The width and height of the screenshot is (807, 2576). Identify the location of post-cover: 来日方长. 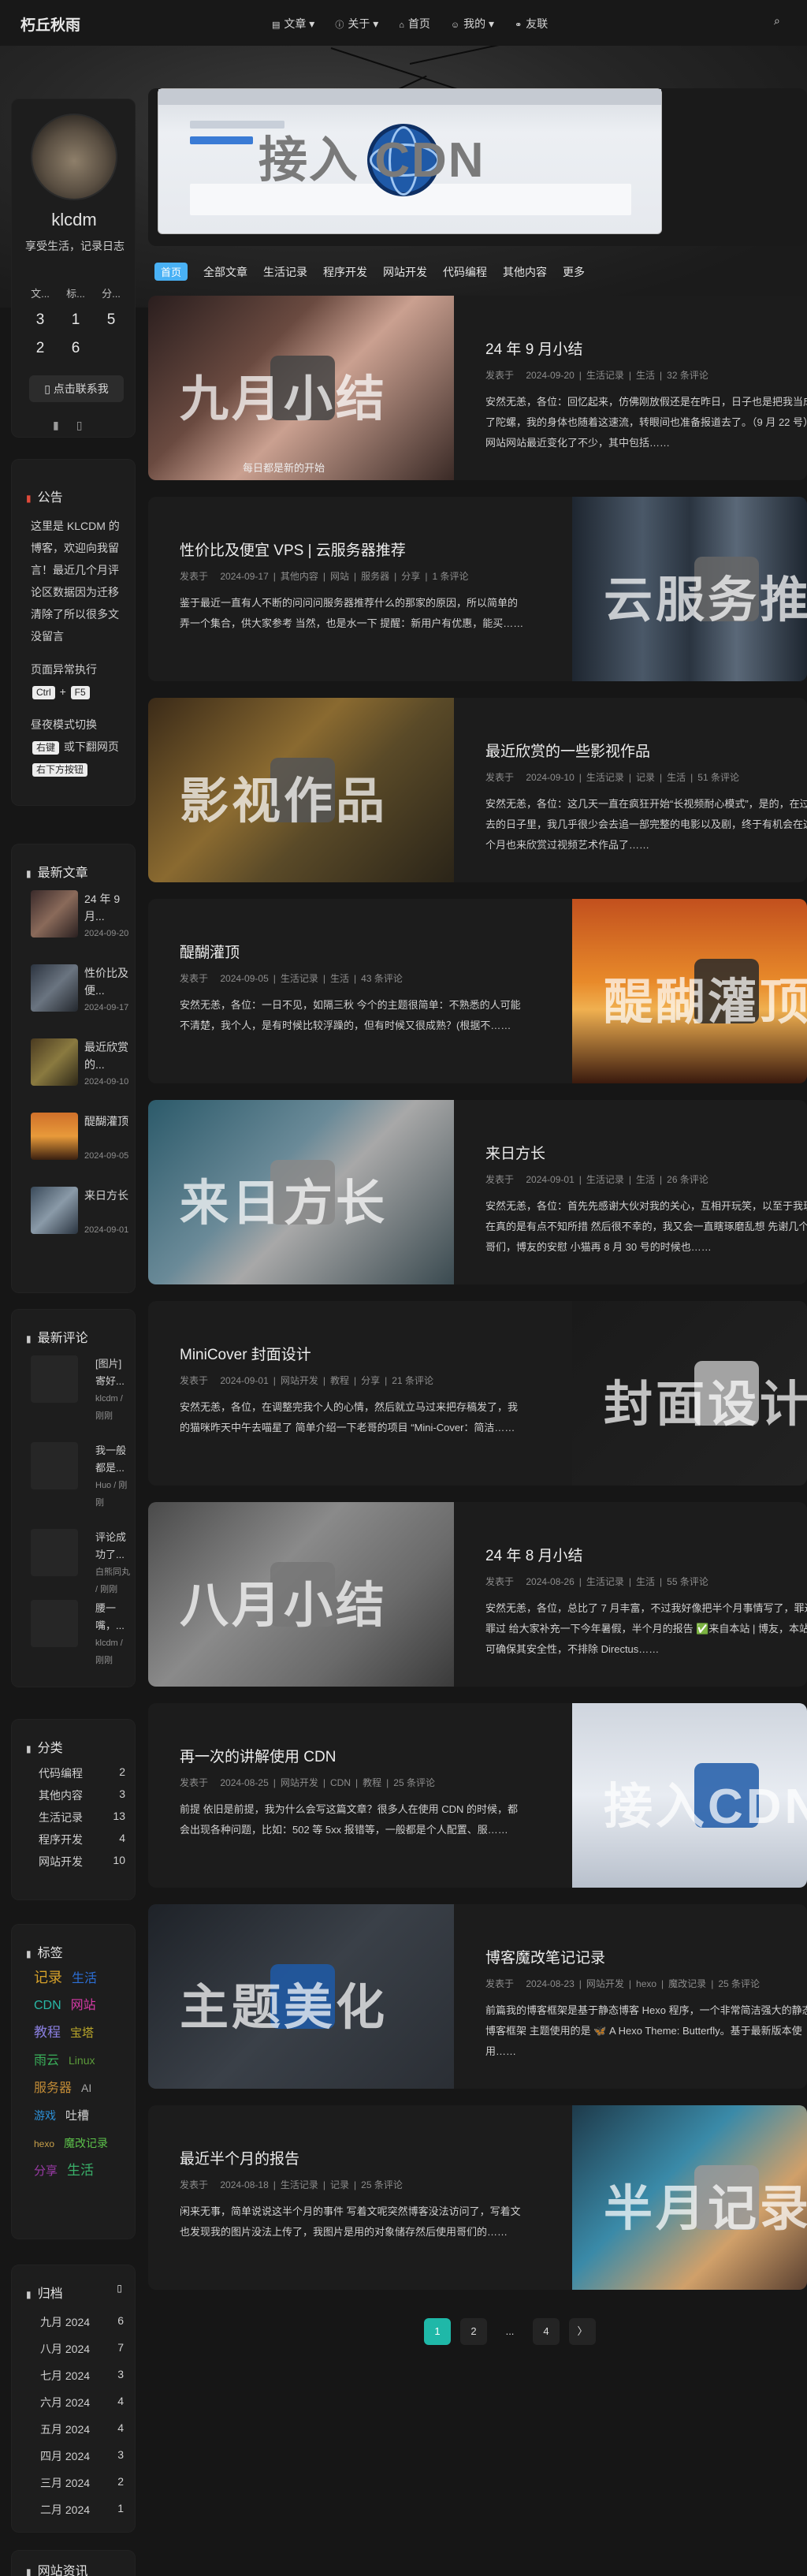
(301, 1192).